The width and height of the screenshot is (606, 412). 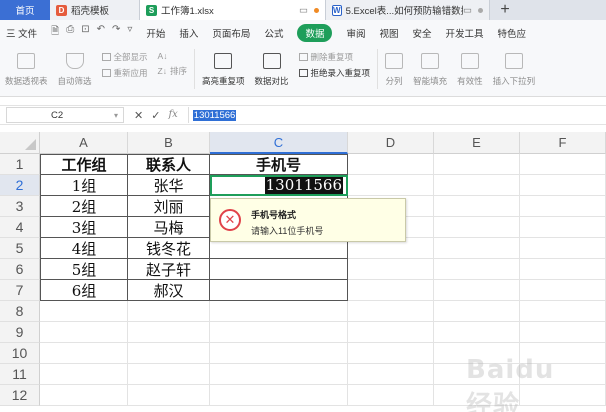 What do you see at coordinates (169, 227) in the screenshot?
I see `cell-b4: 马梅` at bounding box center [169, 227].